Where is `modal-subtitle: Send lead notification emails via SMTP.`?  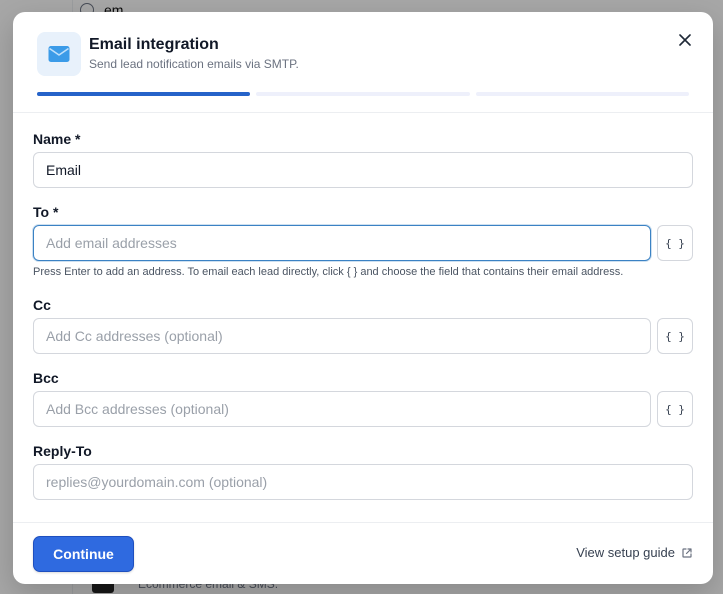
modal-subtitle: Send lead notification emails via SMTP. is located at coordinates (194, 64).